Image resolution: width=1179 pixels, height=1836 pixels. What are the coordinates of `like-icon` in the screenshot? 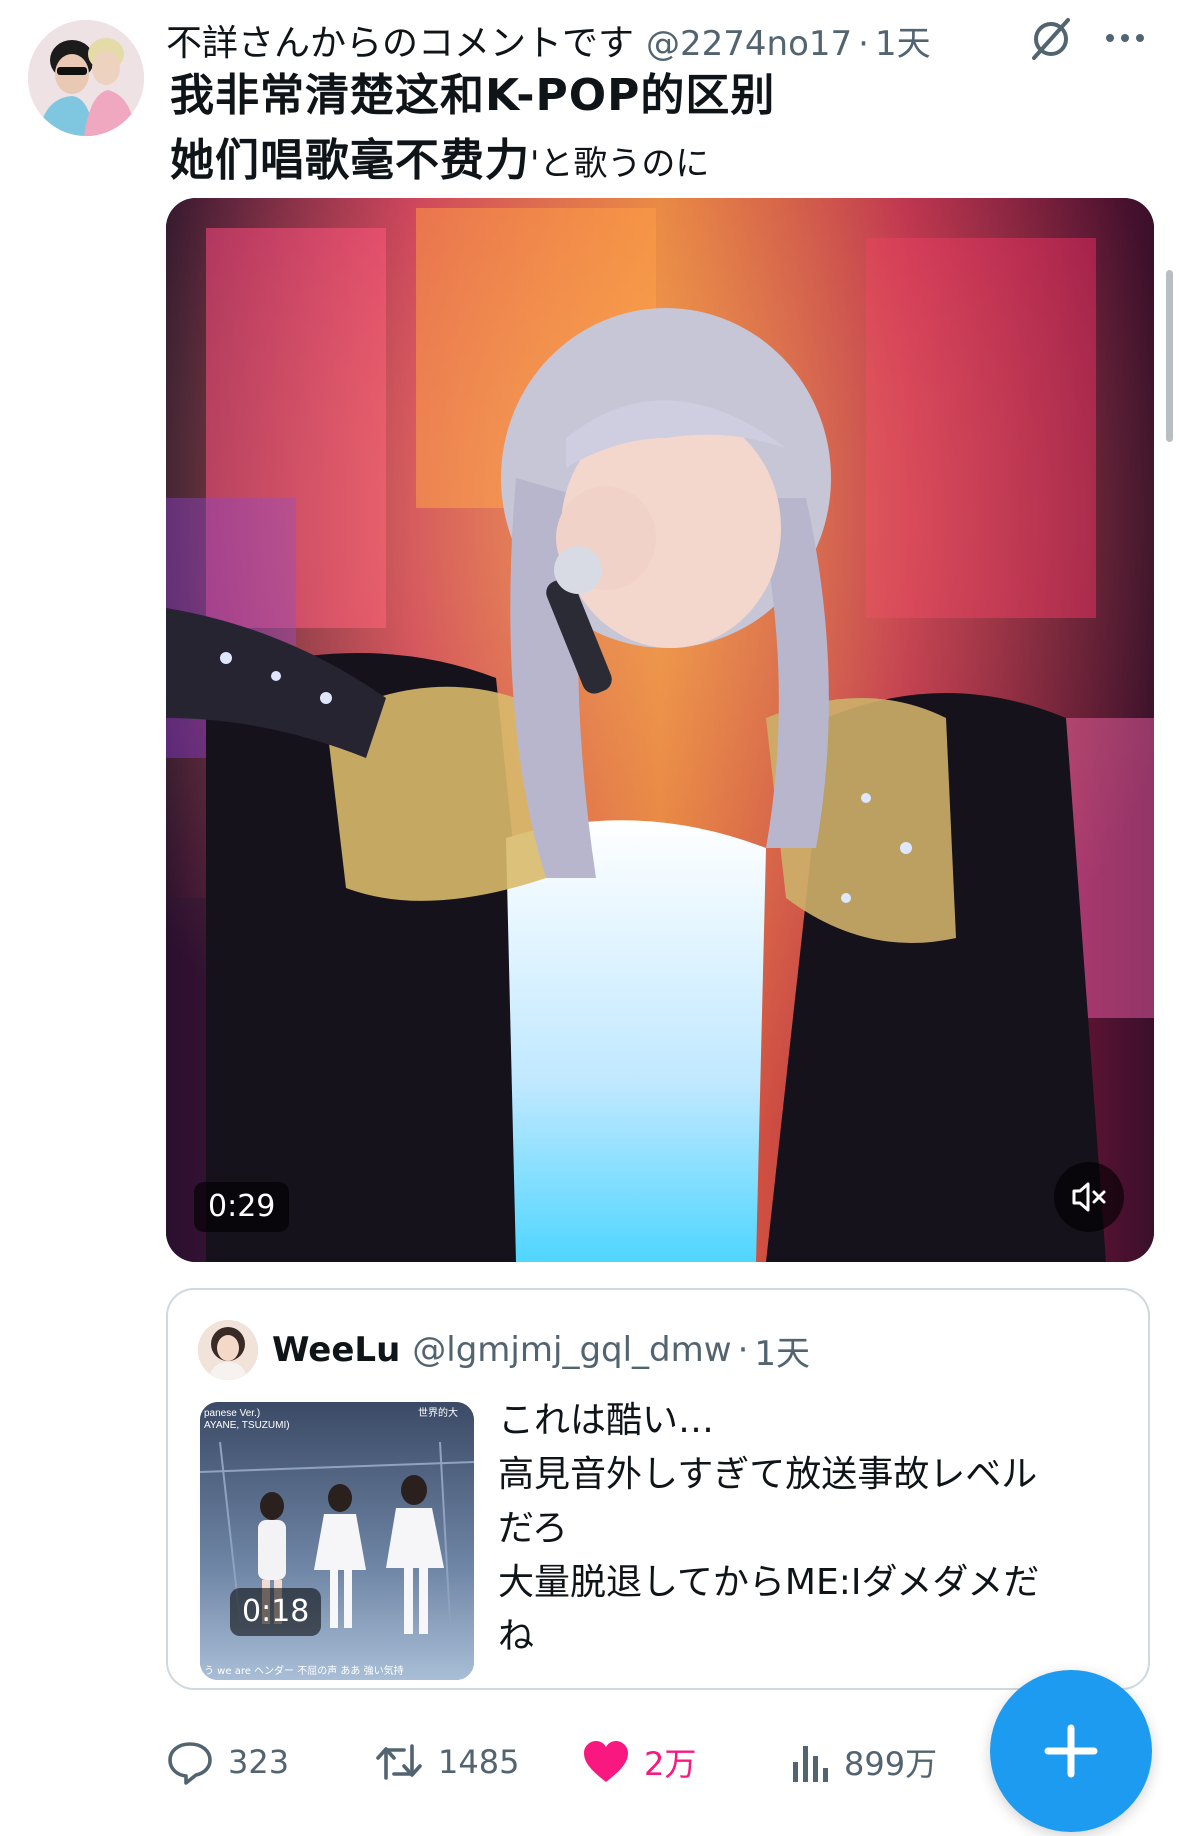 It's located at (606, 1761).